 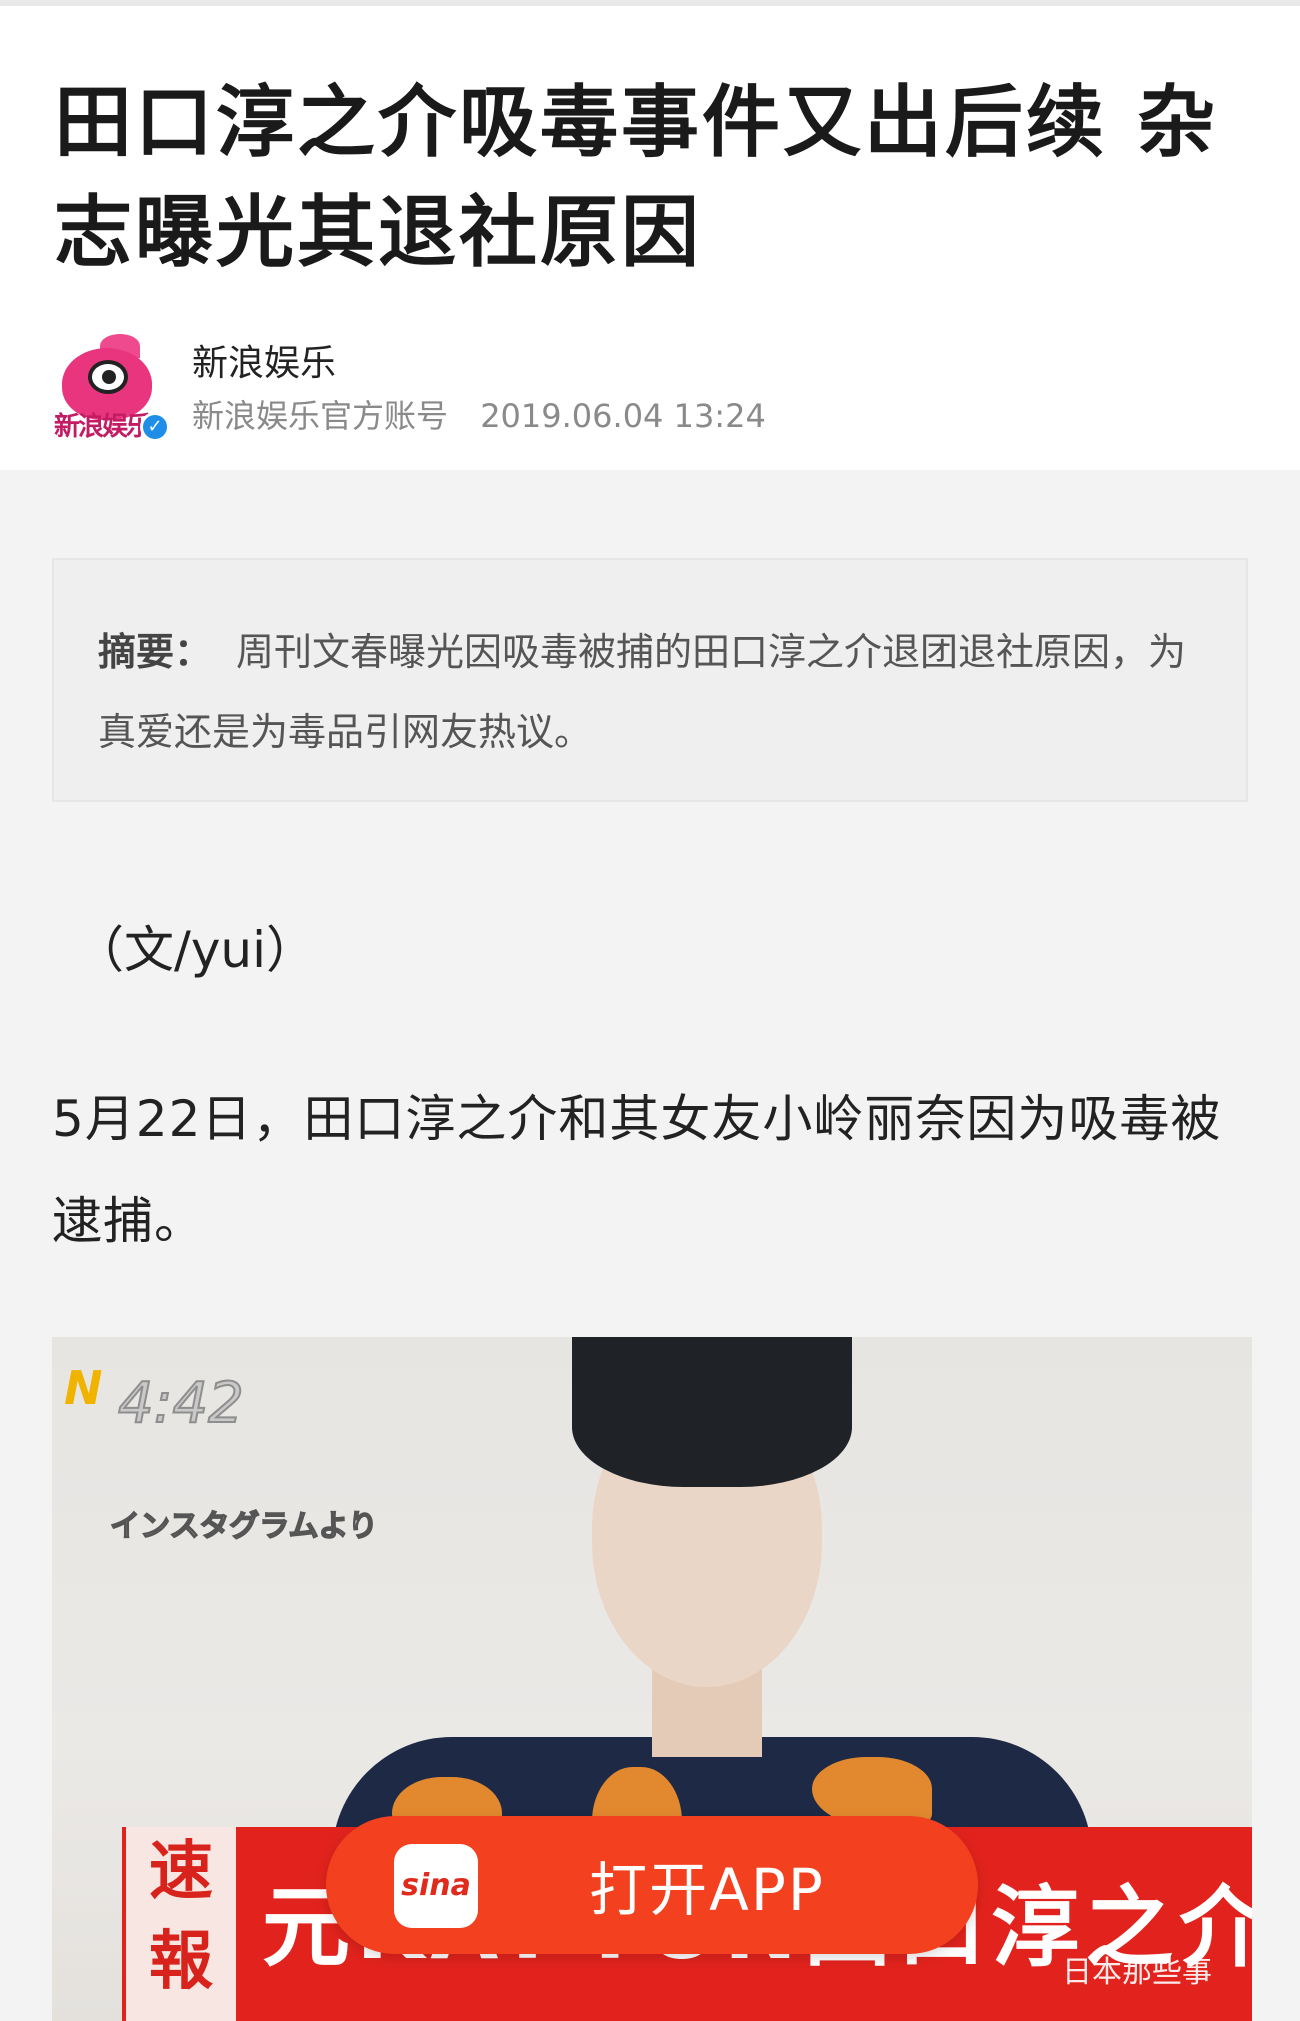 I want to click on photo-time: 4:42, so click(x=181, y=1403).